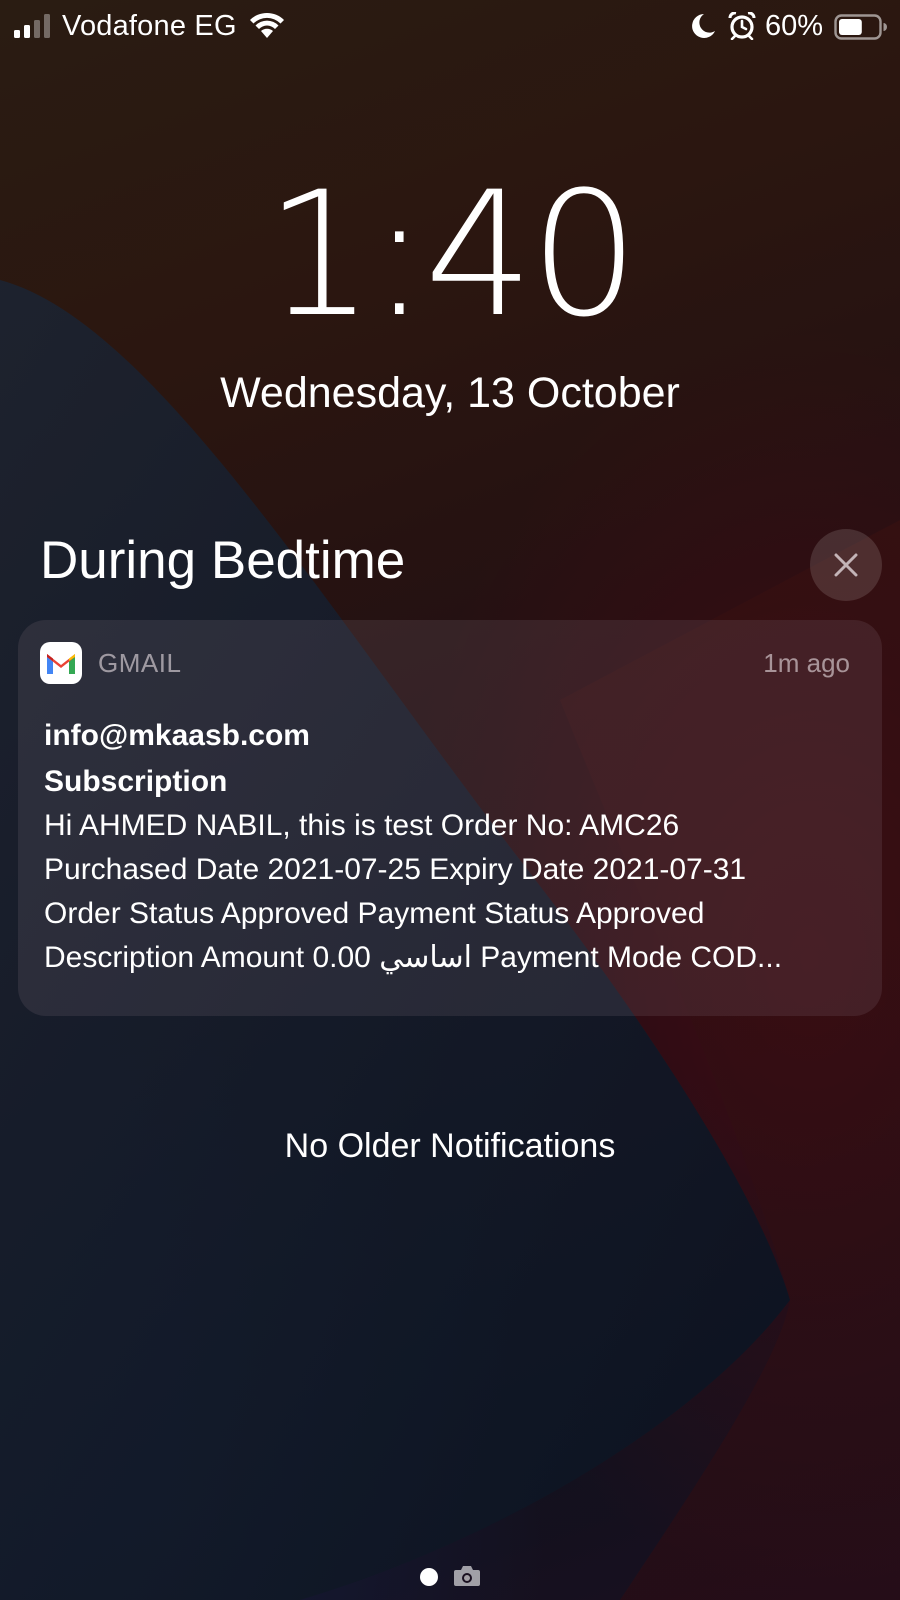  I want to click on gmail-icon, so click(61, 663).